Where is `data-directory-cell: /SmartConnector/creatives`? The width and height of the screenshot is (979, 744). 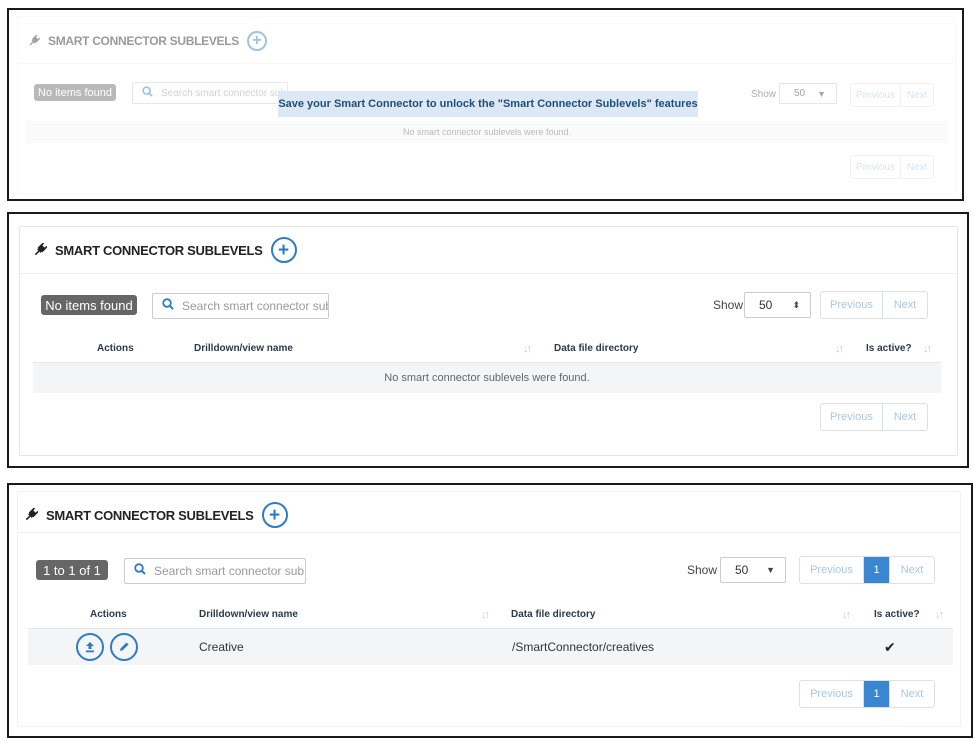
data-directory-cell: /SmartConnector/creatives is located at coordinates (583, 647).